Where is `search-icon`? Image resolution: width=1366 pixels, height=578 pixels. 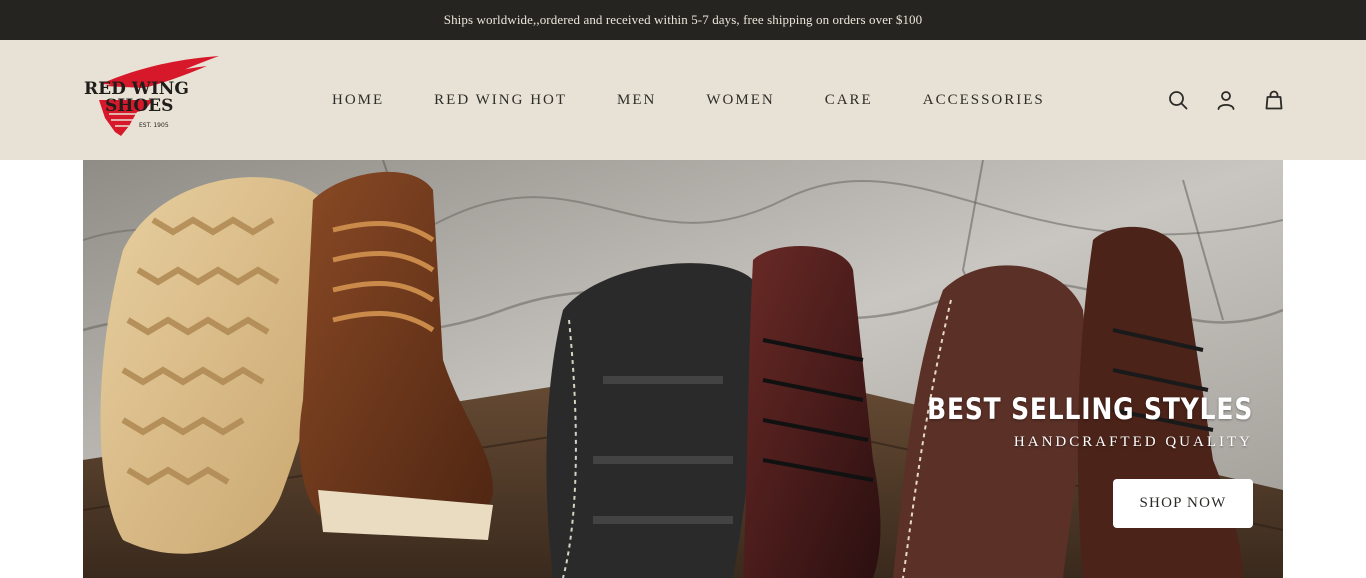
search-icon is located at coordinates (1178, 100).